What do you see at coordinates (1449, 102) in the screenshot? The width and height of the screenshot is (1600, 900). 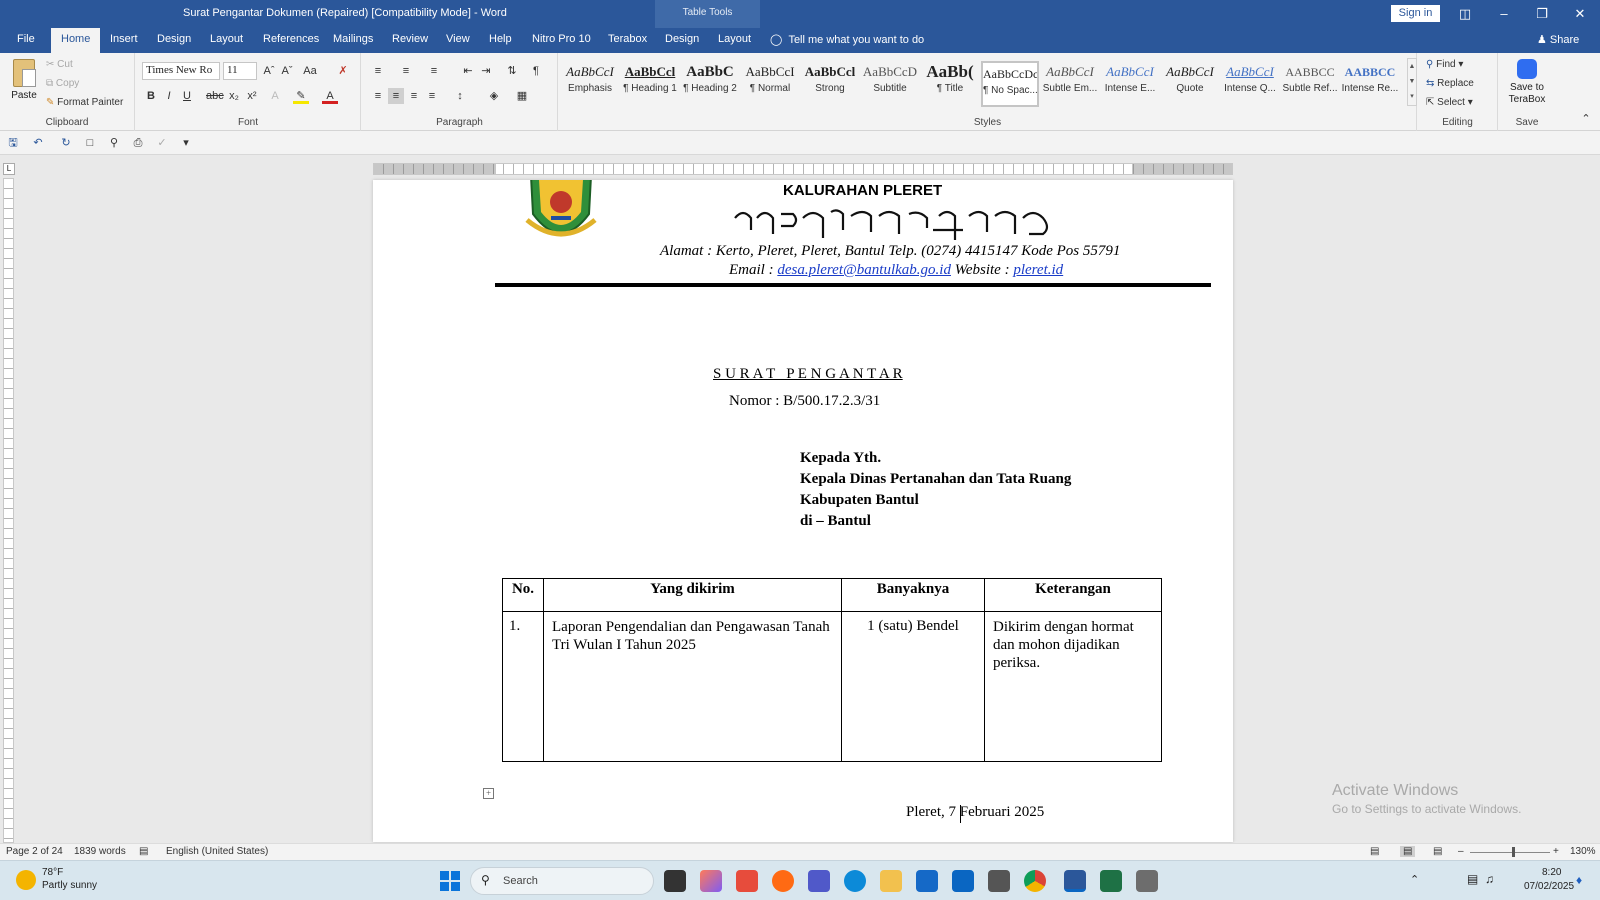 I see `select-button: ⇱ Select ▾` at bounding box center [1449, 102].